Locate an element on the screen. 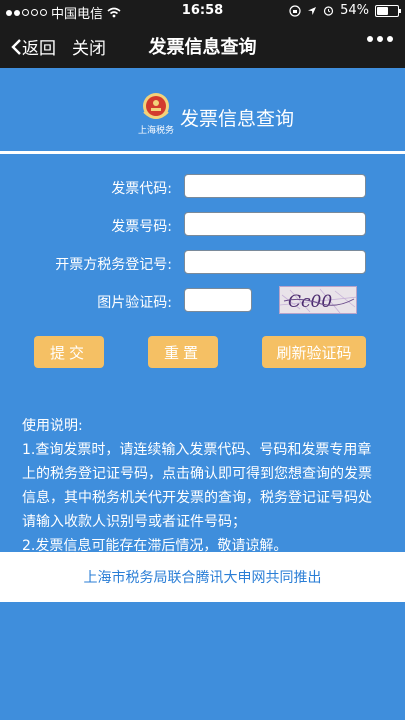 Image resolution: width=405 pixels, height=720 pixels. battery-icon is located at coordinates (388, 10).